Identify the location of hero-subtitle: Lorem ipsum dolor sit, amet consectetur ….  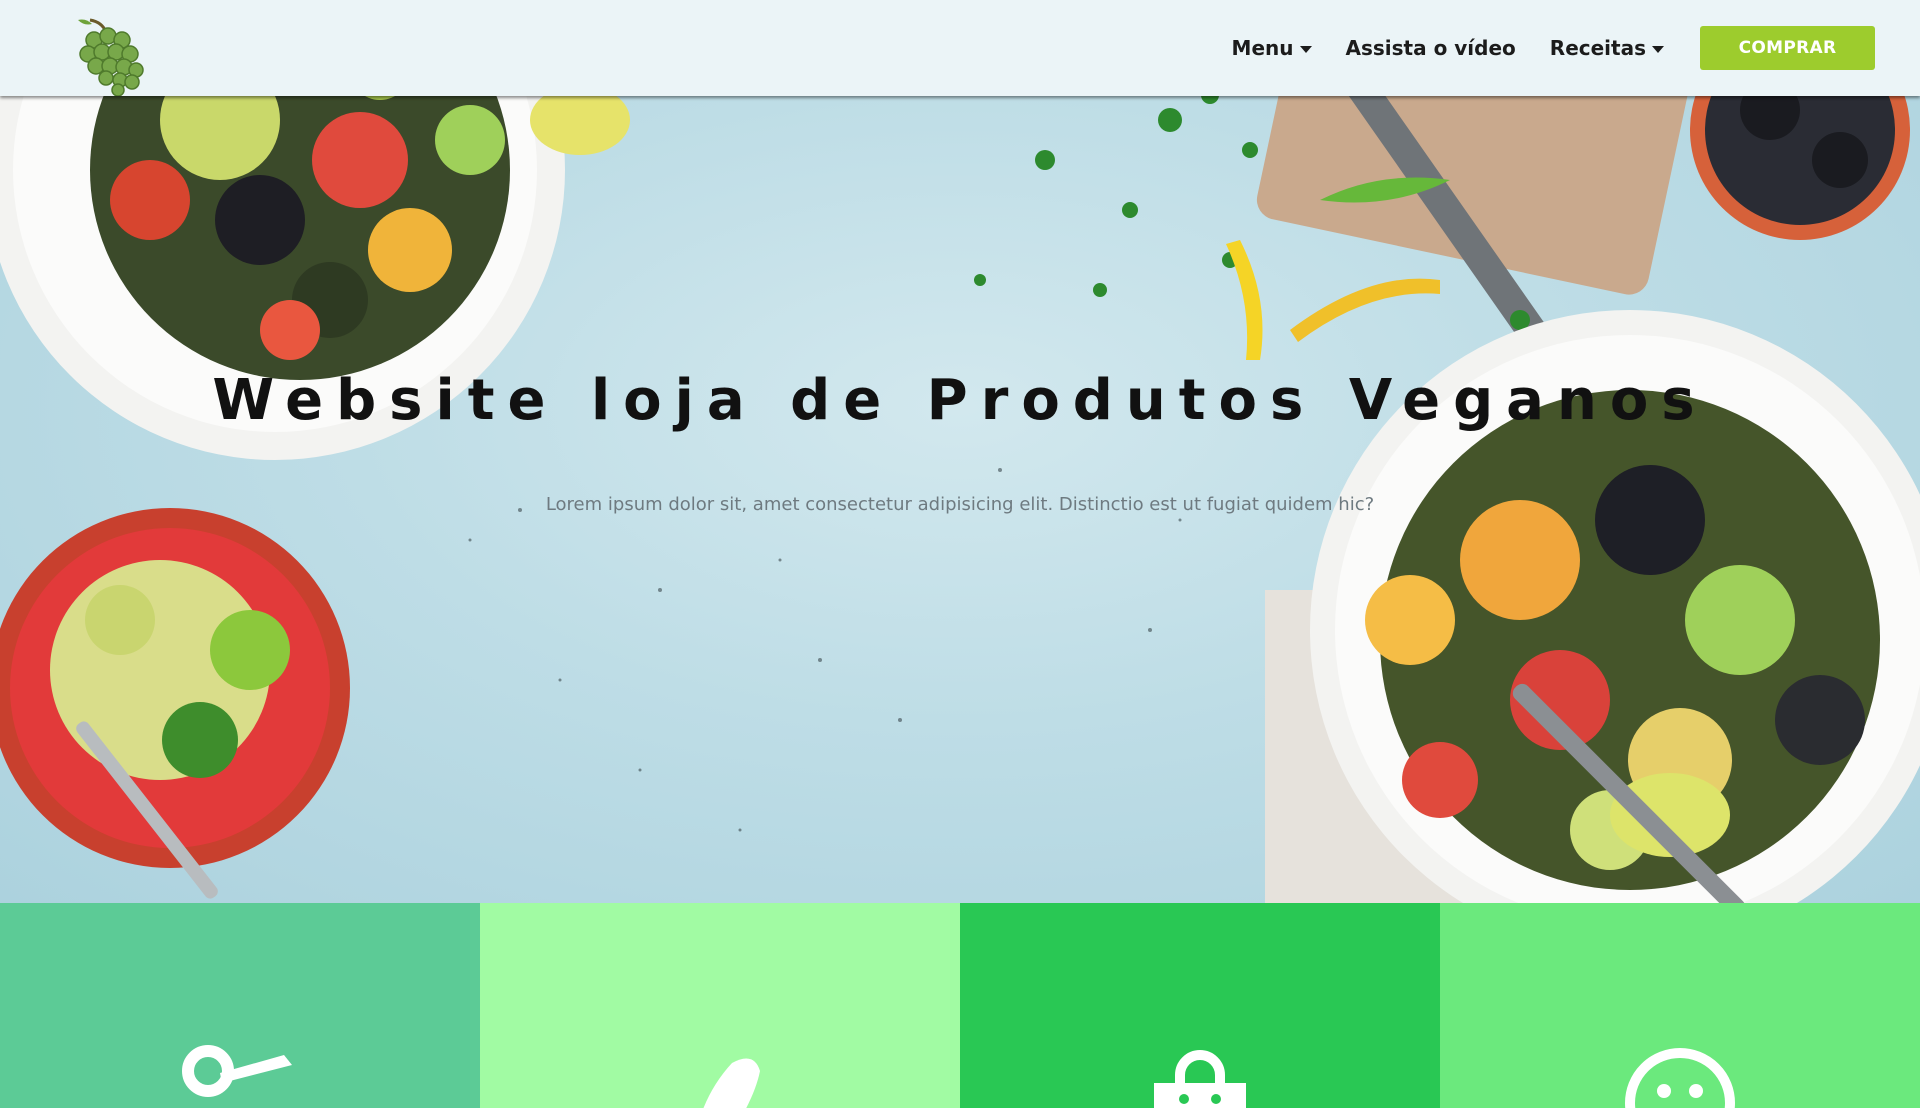
(960, 504).